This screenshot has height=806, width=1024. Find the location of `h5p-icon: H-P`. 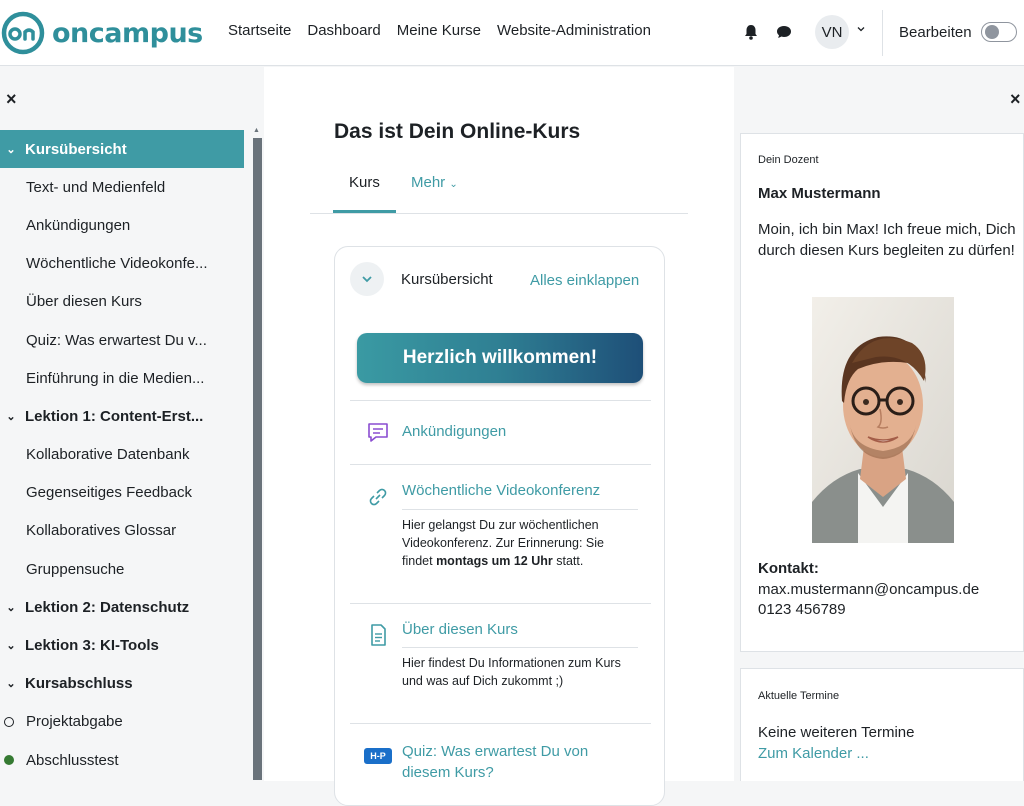

h5p-icon: H-P is located at coordinates (378, 756).